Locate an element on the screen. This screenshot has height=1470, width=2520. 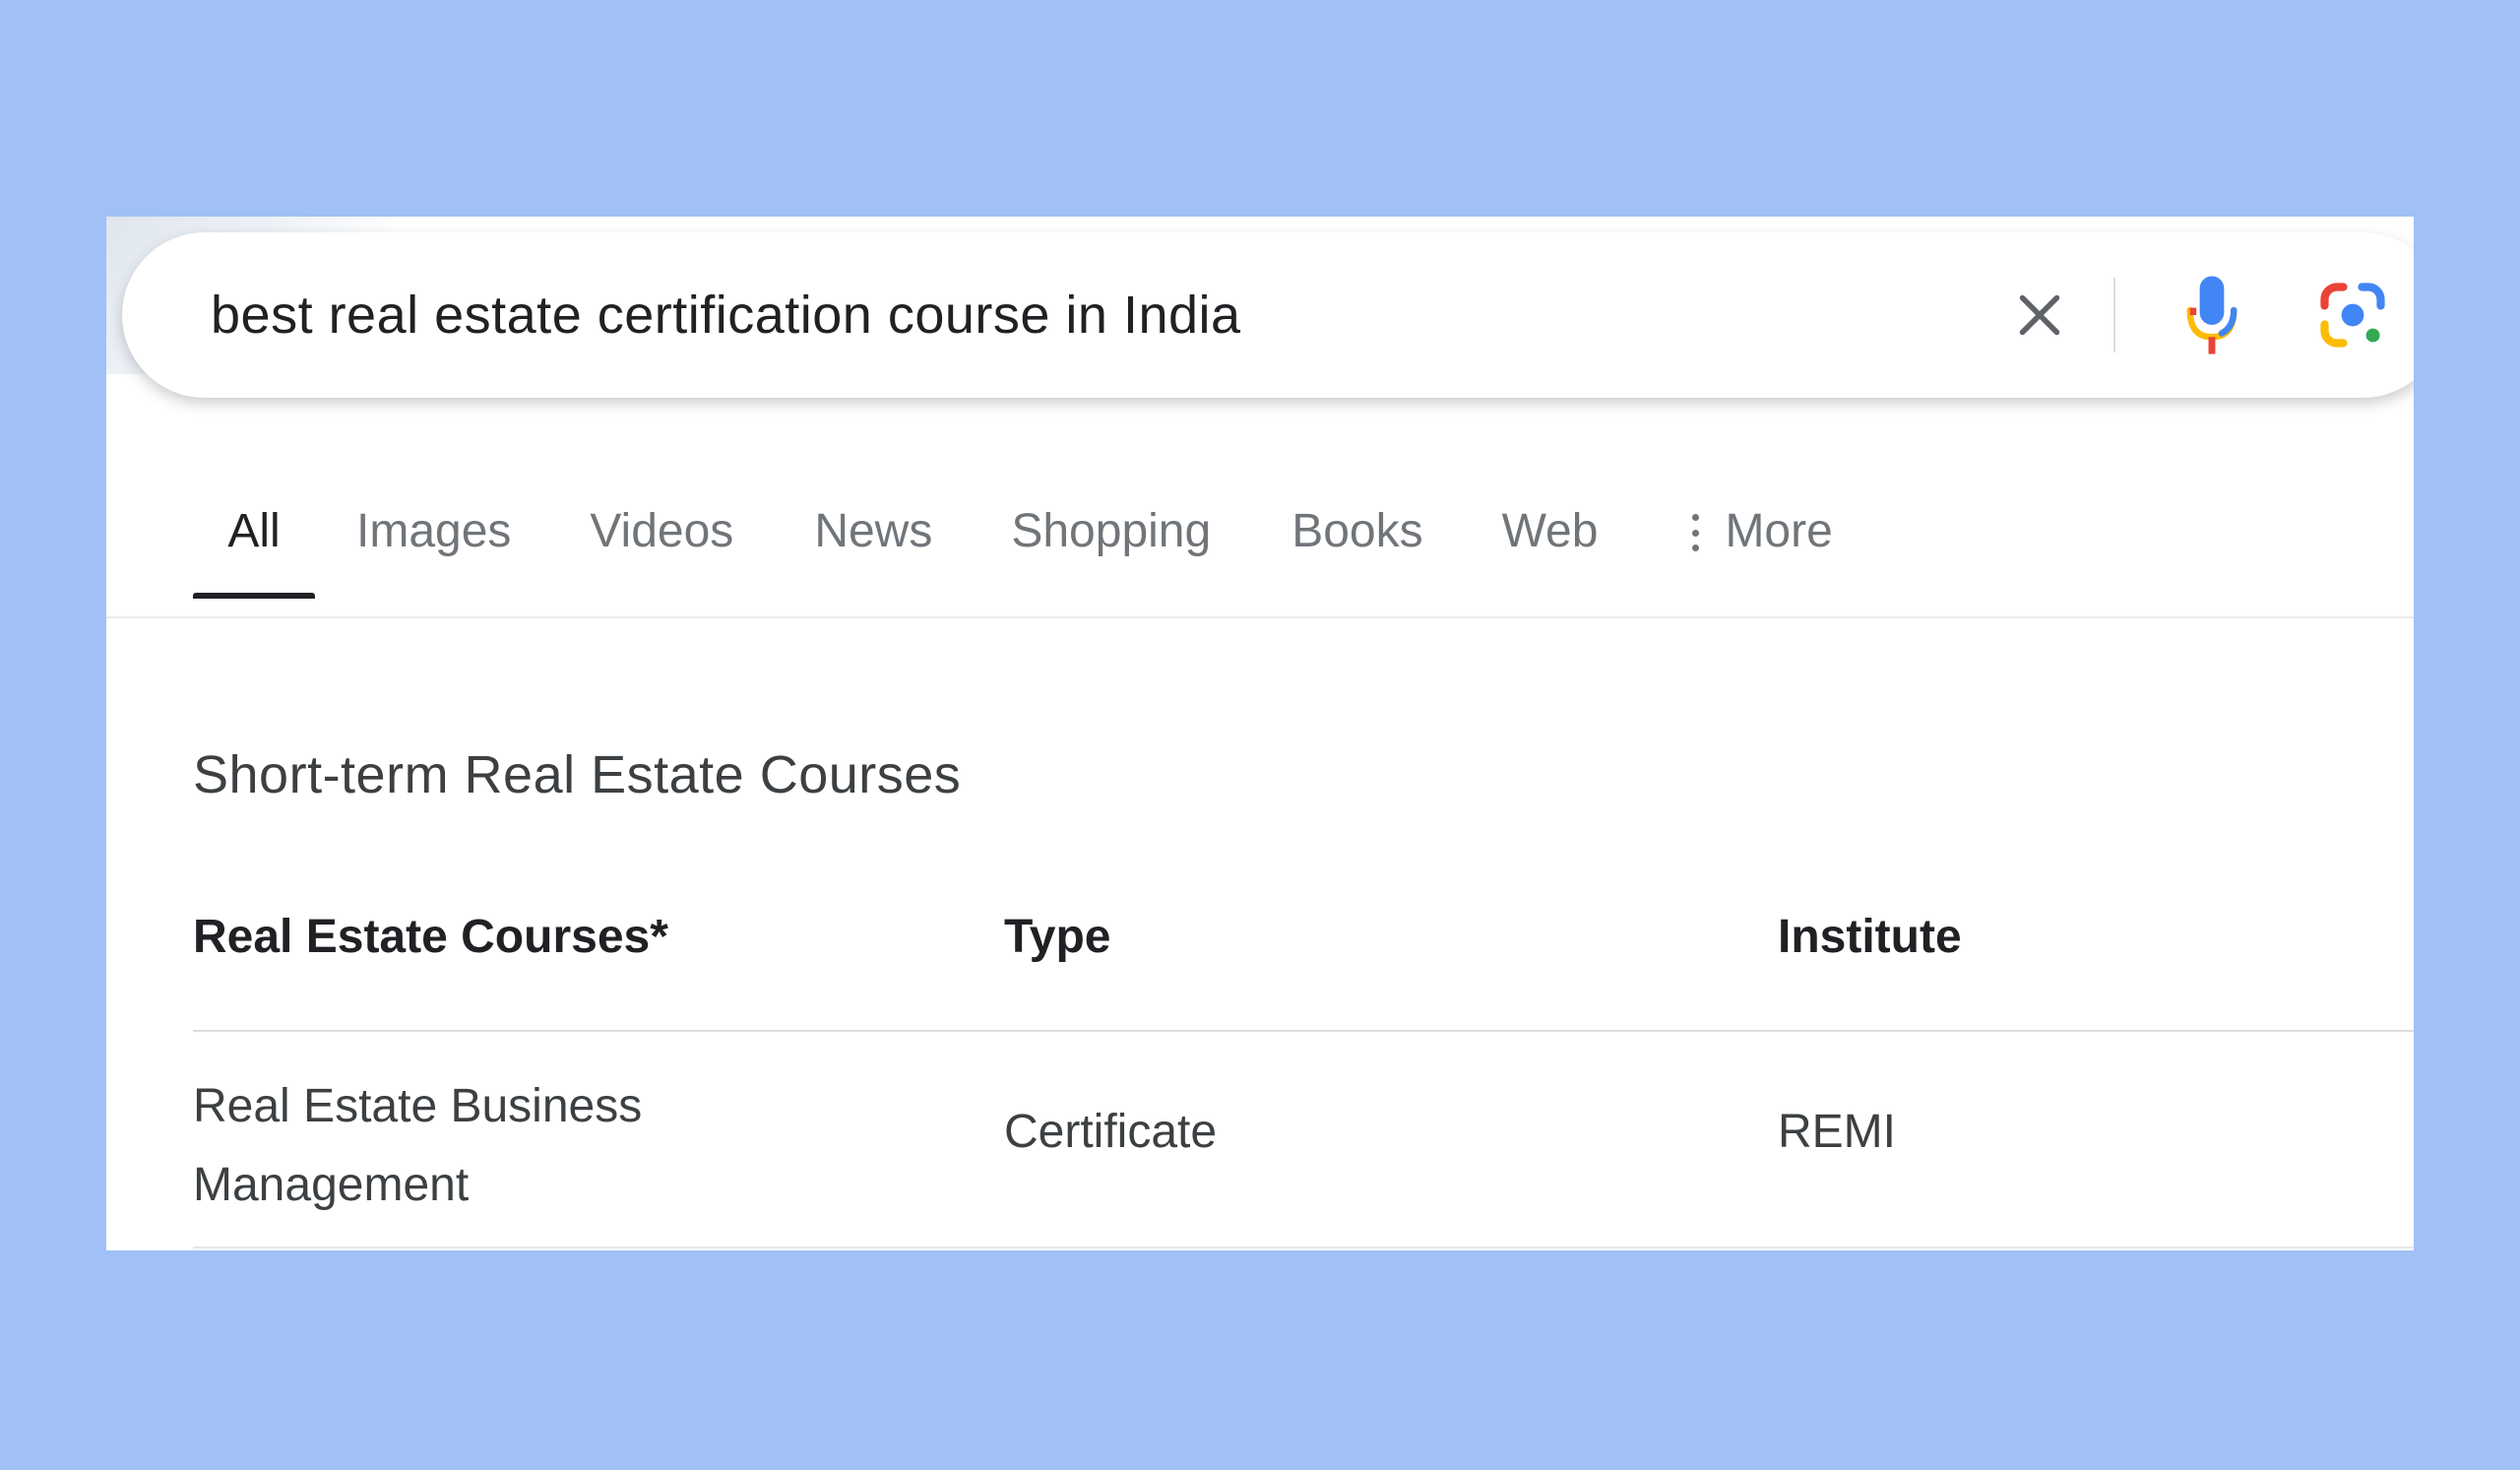
tab-shopping-label: Shopping is located at coordinates (1111, 531).